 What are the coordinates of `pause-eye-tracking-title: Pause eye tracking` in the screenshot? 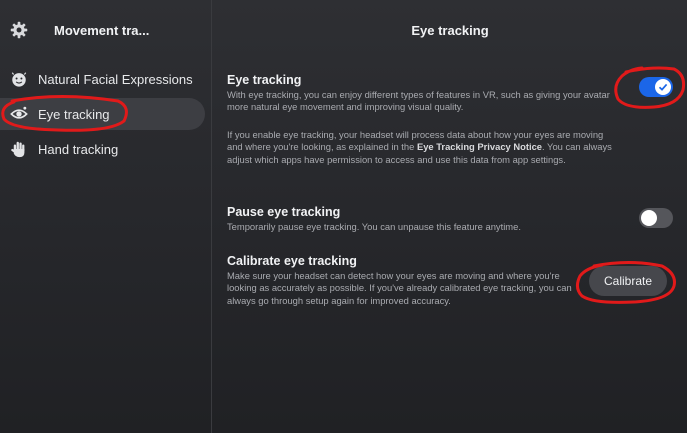 It's located at (284, 212).